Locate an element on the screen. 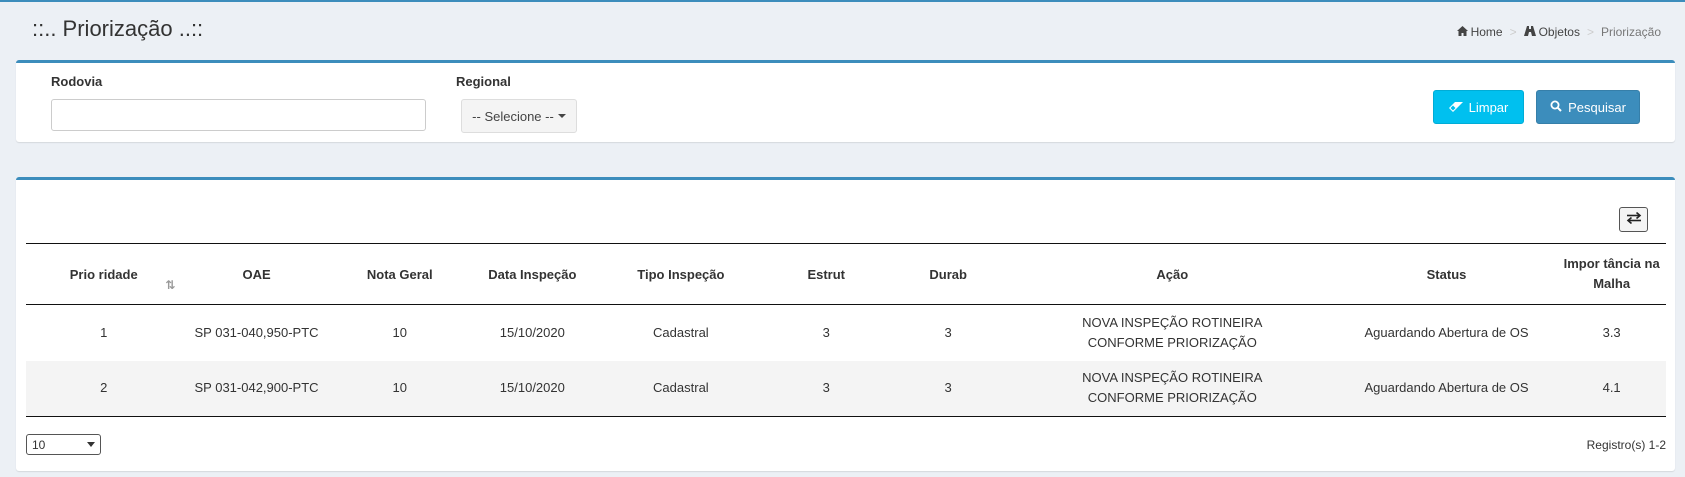 The width and height of the screenshot is (1685, 477). table-cell: 3.3 is located at coordinates (1611, 332).